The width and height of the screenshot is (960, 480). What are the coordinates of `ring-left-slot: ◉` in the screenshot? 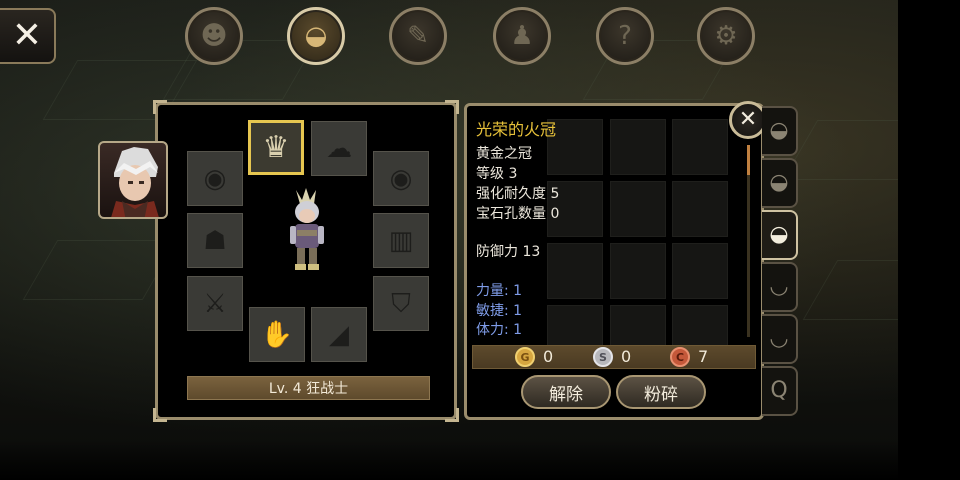 It's located at (215, 178).